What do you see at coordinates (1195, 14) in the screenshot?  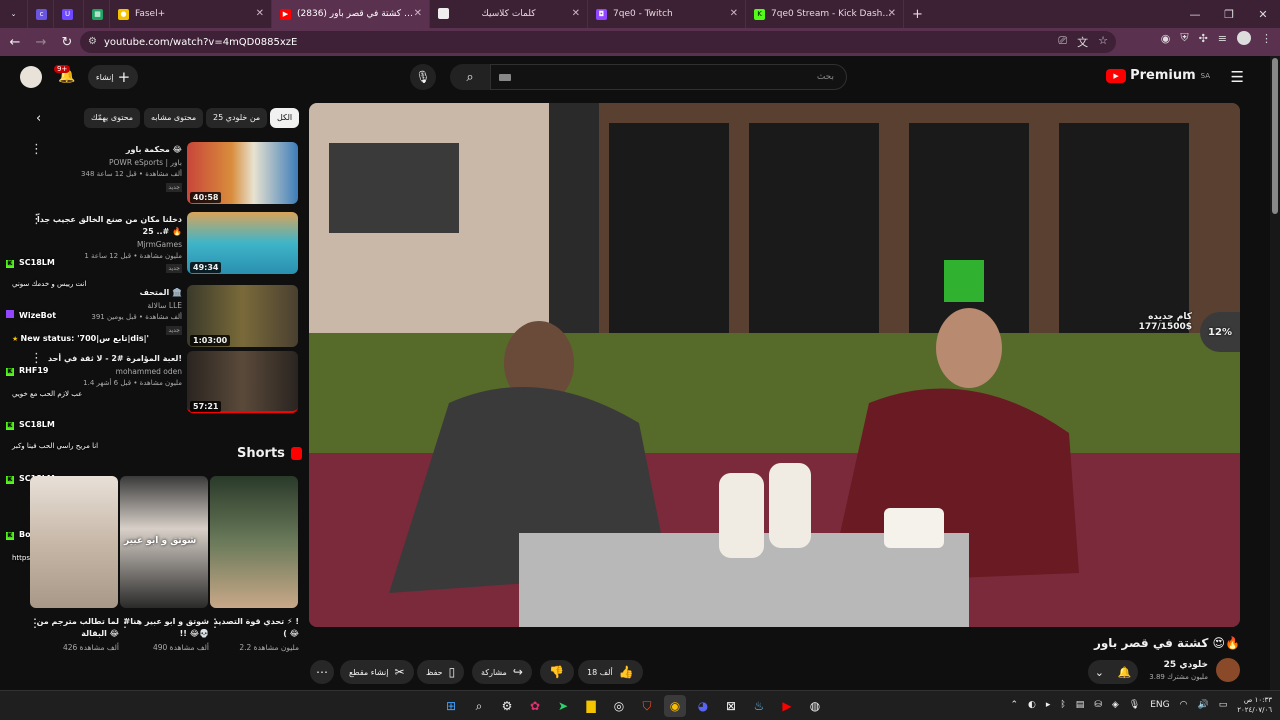 I see `minimize-icon: —` at bounding box center [1195, 14].